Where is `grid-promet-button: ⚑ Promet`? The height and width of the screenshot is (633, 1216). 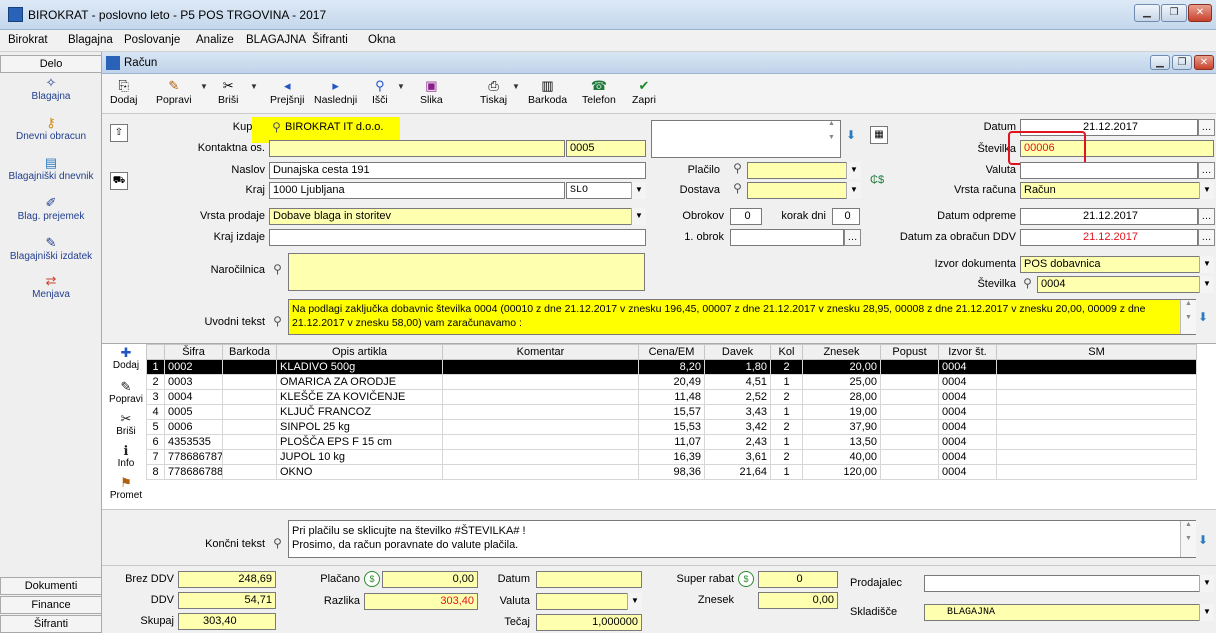 grid-promet-button: ⚑ Promet is located at coordinates (126, 489).